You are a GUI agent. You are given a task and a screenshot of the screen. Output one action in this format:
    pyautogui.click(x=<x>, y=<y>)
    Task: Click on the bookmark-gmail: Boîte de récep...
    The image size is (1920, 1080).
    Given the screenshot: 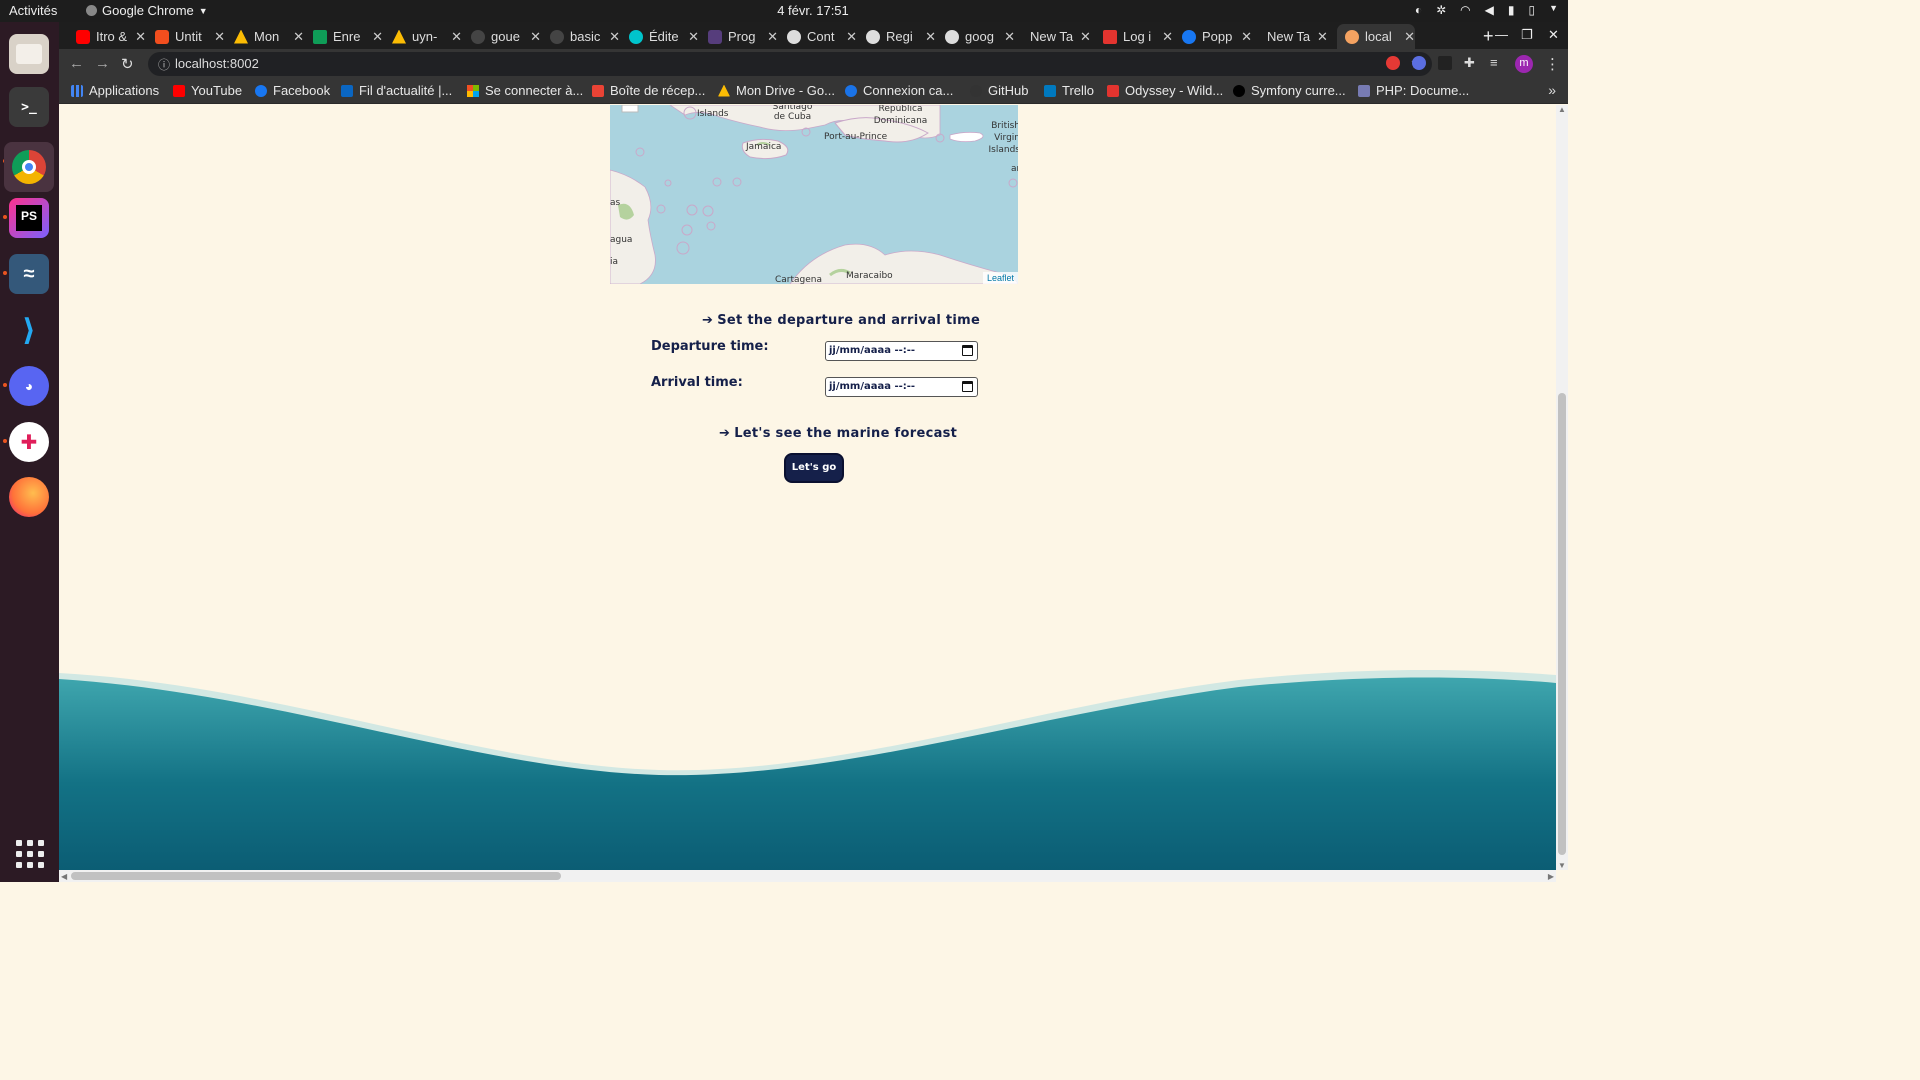 What is the action you would take?
    pyautogui.click(x=648, y=90)
    